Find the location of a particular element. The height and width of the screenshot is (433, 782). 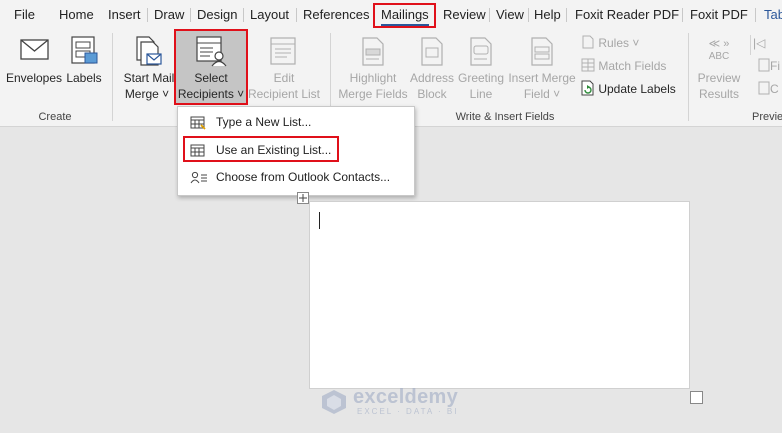

edit-recipient-list-label-1: Edit is located at coordinates (284, 78).